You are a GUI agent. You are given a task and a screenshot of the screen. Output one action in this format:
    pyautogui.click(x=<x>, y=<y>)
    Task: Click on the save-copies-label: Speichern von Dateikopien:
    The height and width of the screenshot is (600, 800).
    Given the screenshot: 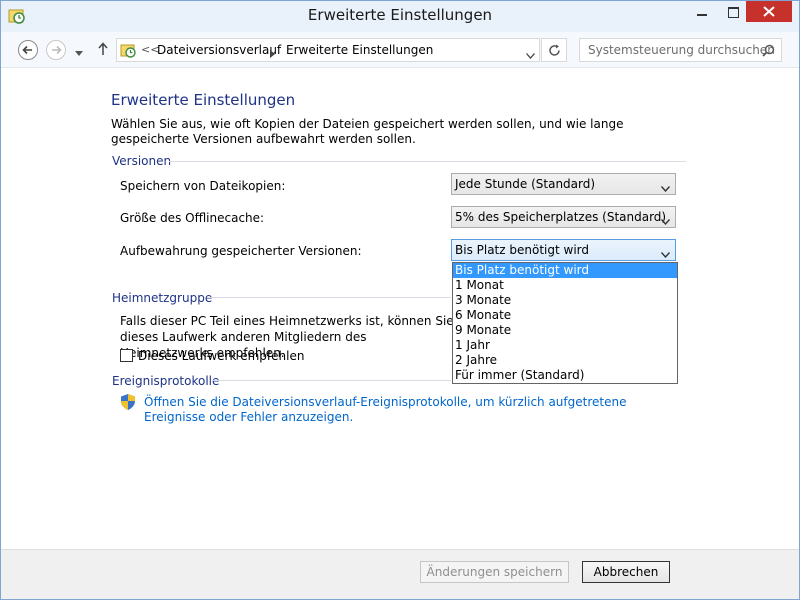 What is the action you would take?
    pyautogui.click(x=203, y=186)
    